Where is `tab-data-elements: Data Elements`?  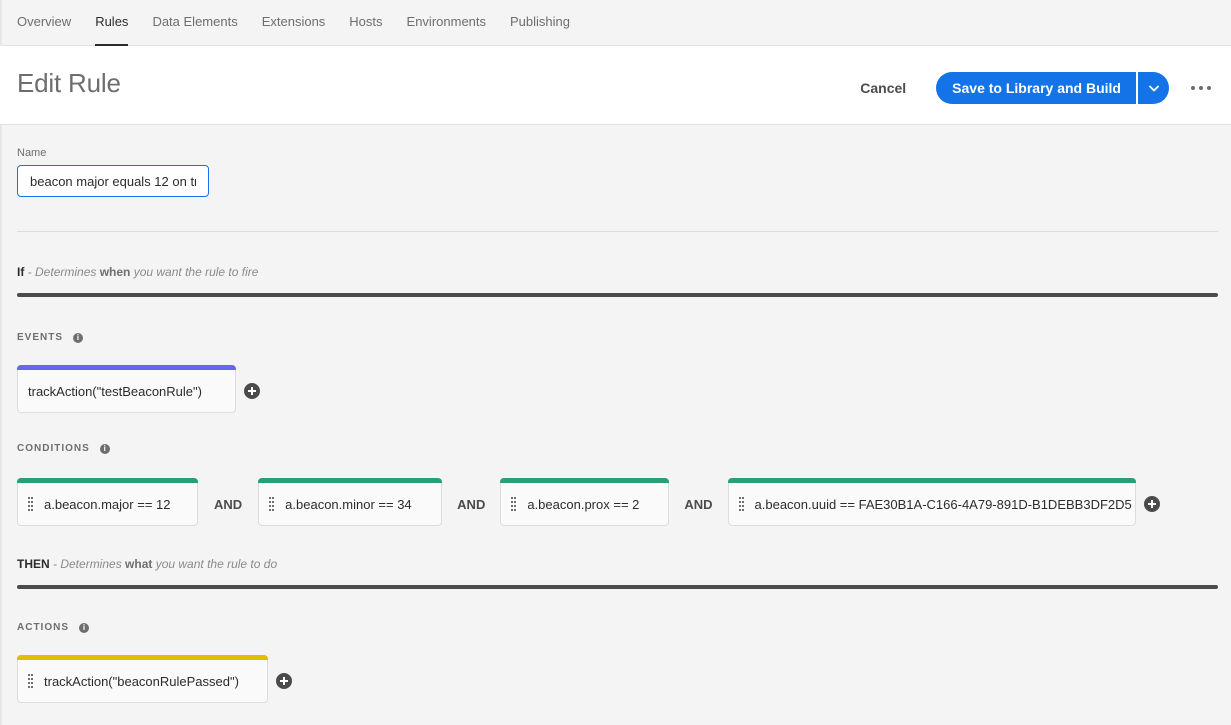
tab-data-elements: Data Elements is located at coordinates (194, 22).